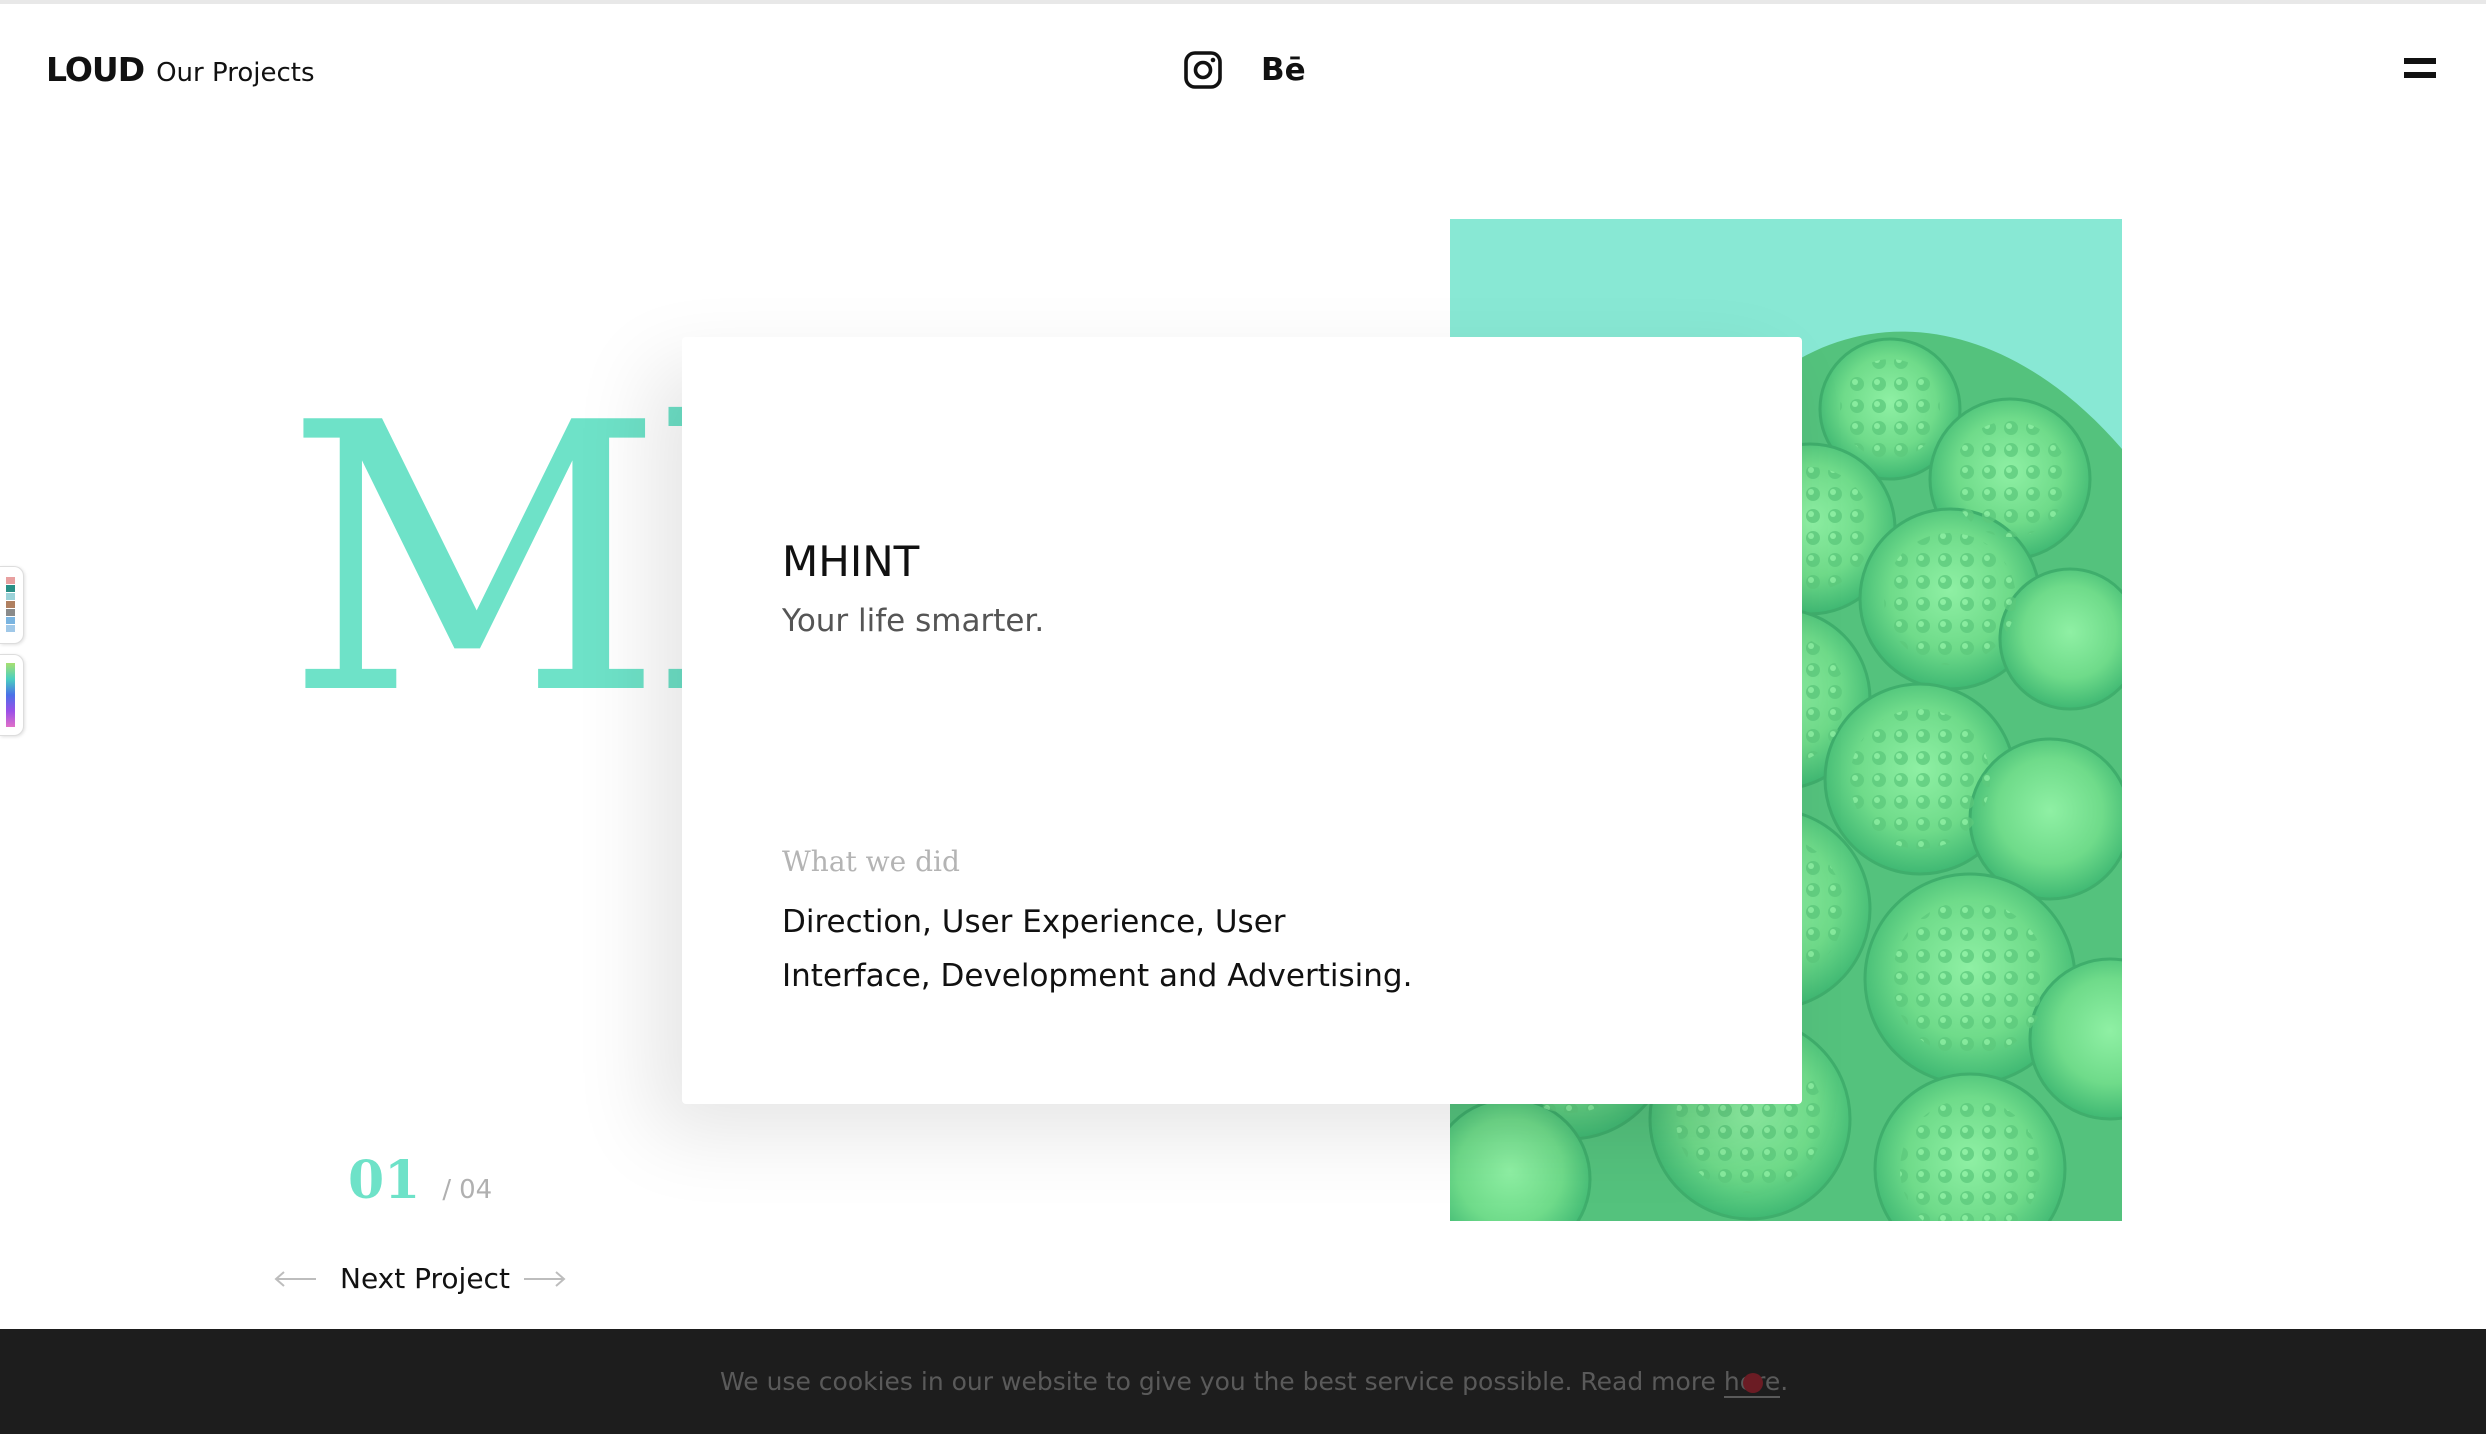 The width and height of the screenshot is (2486, 1434). I want to click on arrow-left-icon, so click(296, 1278).